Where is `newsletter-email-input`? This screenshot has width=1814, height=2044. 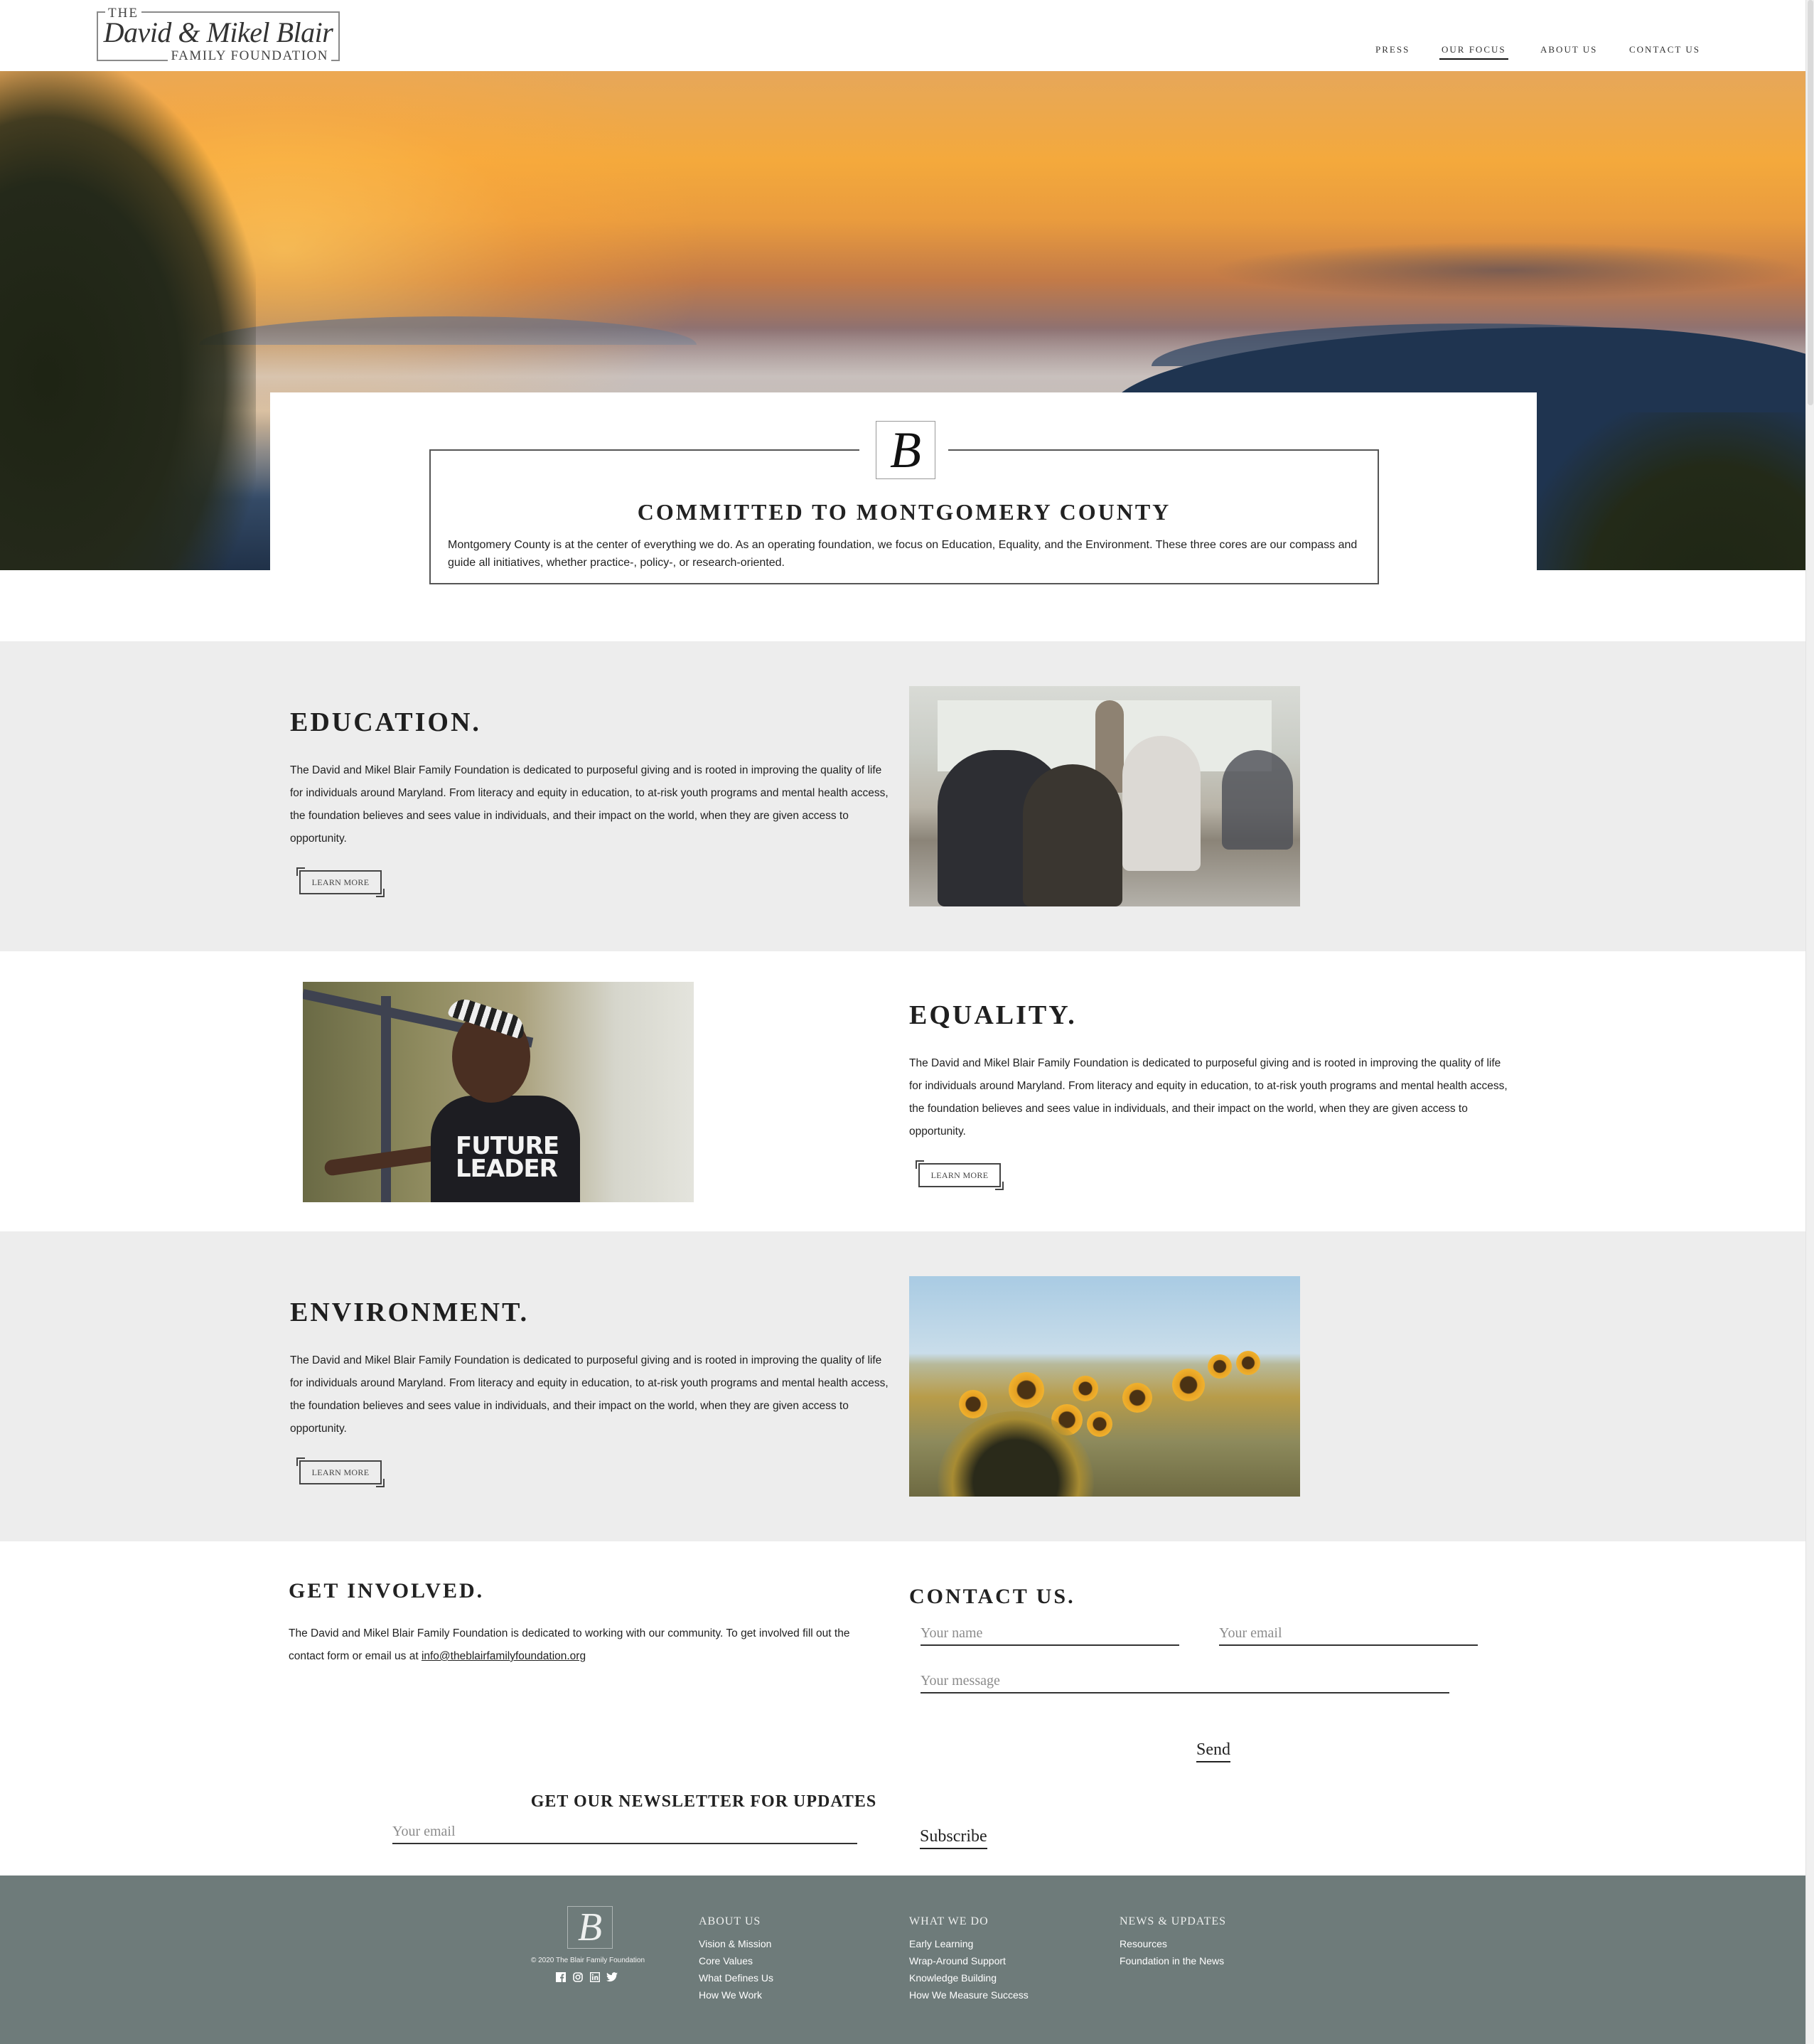 newsletter-email-input is located at coordinates (624, 1834).